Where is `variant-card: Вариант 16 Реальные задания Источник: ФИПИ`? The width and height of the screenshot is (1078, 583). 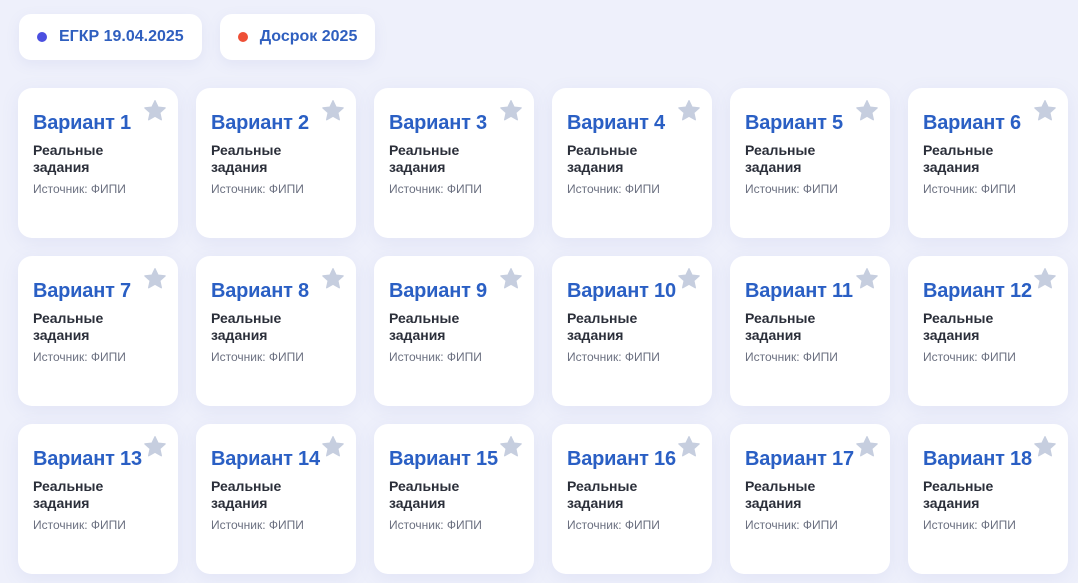 variant-card: Вариант 16 Реальные задания Источник: ФИПИ is located at coordinates (632, 499).